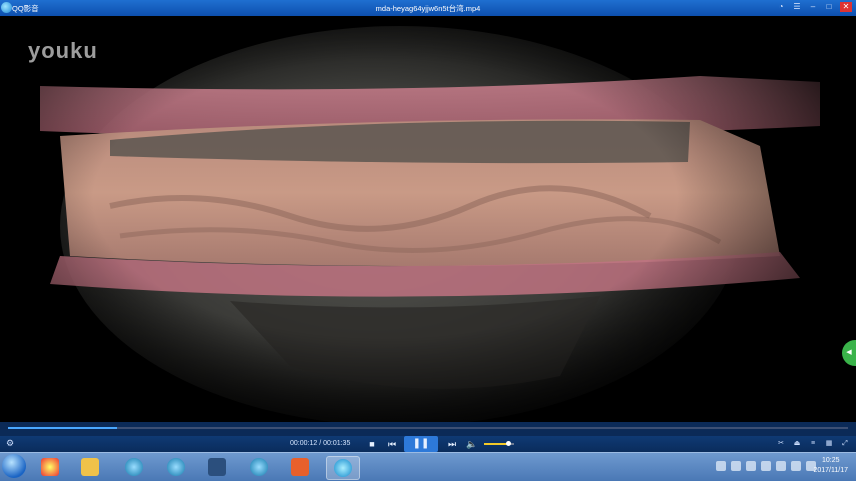  I want to click on start-button-icon, so click(14, 466).